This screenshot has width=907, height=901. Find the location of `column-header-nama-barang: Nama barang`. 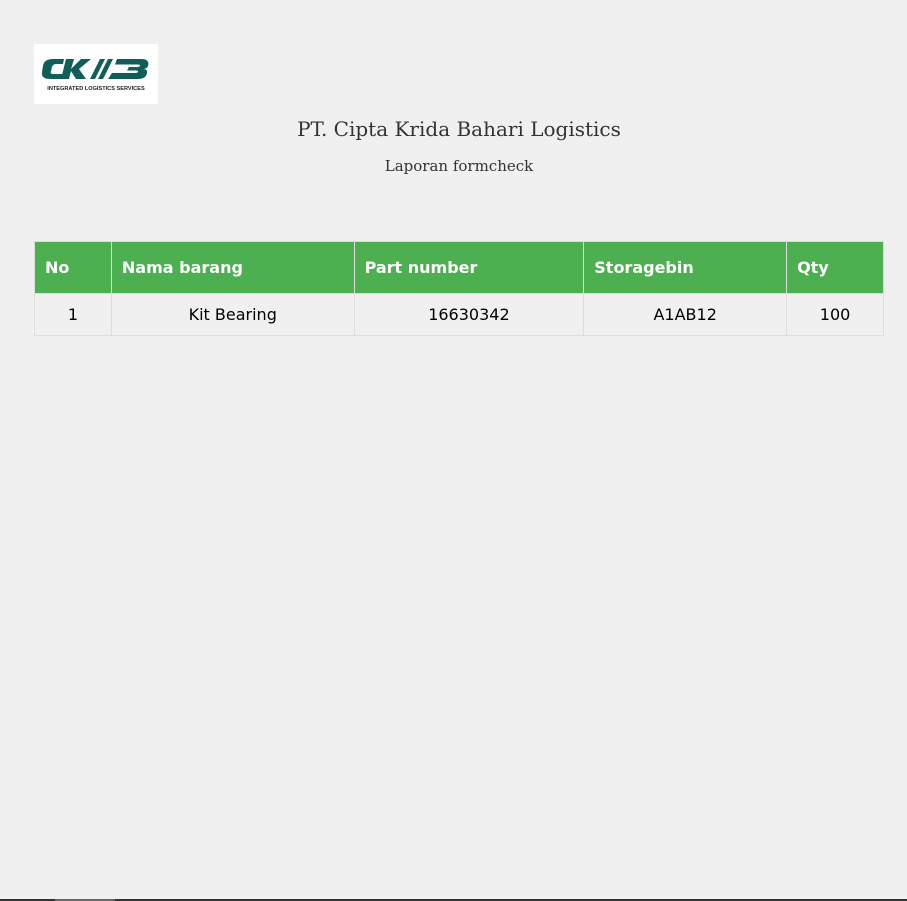

column-header-nama-barang: Nama barang is located at coordinates (232, 267).